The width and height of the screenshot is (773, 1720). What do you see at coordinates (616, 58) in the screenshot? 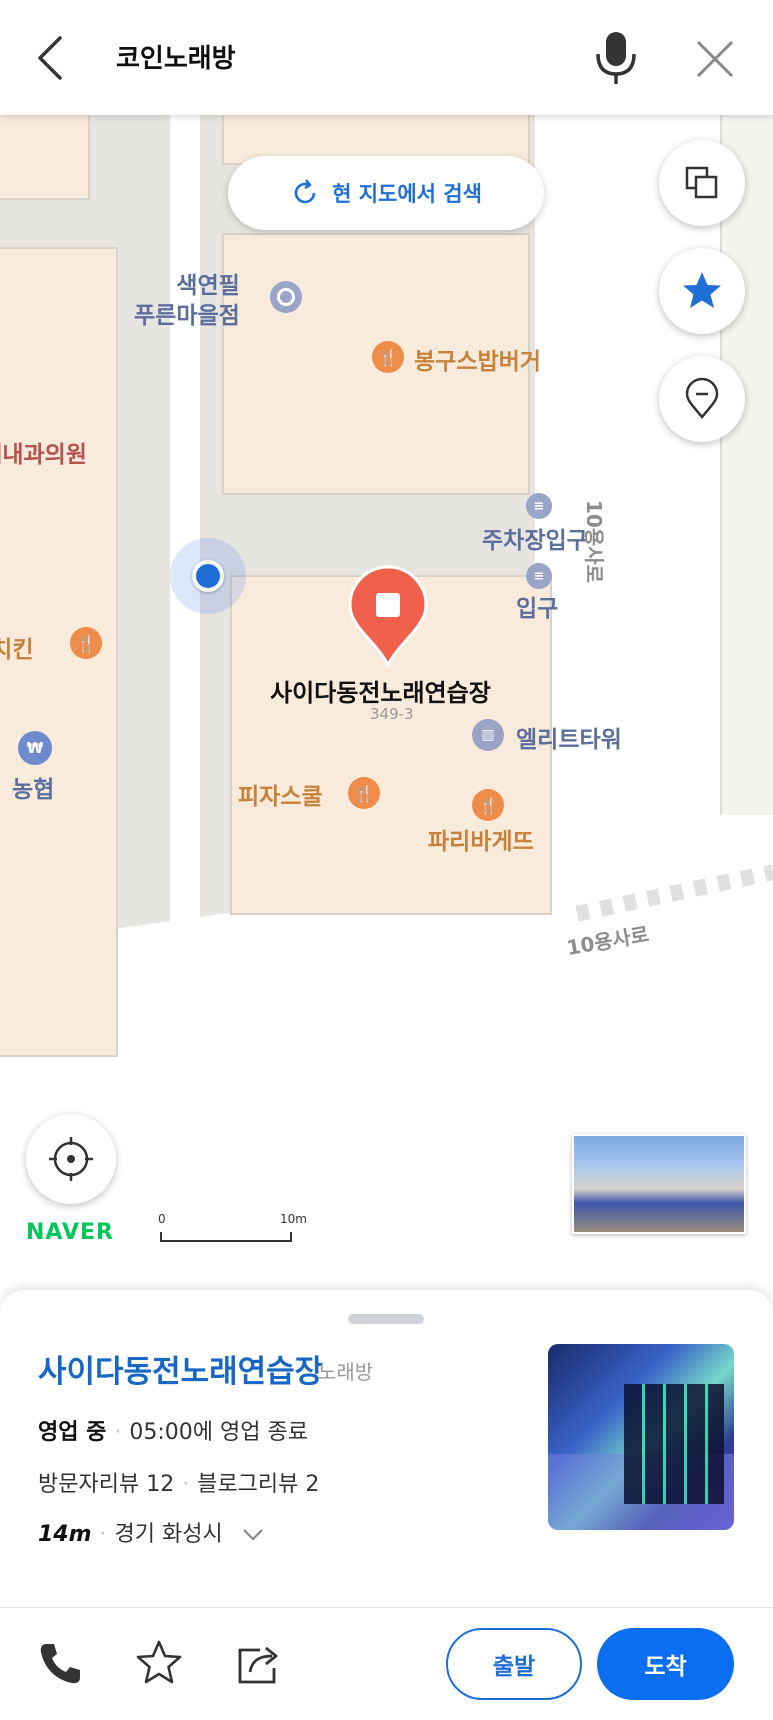
I see `microphone-icon` at bounding box center [616, 58].